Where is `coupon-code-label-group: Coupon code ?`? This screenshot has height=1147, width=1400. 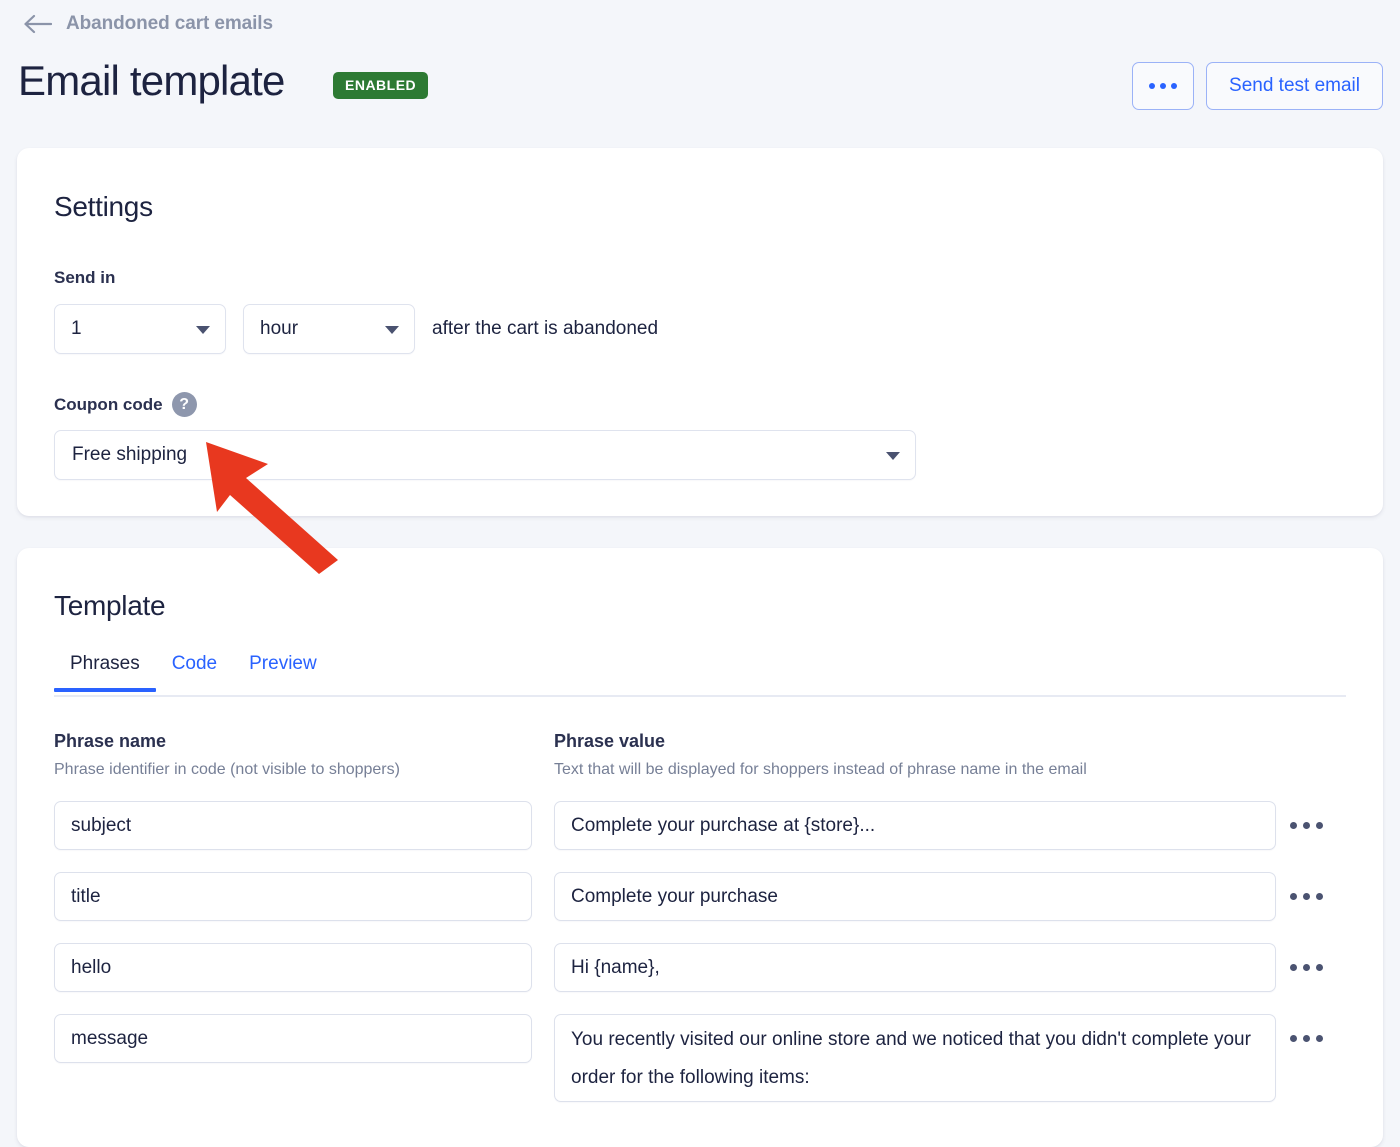 coupon-code-label-group: Coupon code ? is located at coordinates (125, 404).